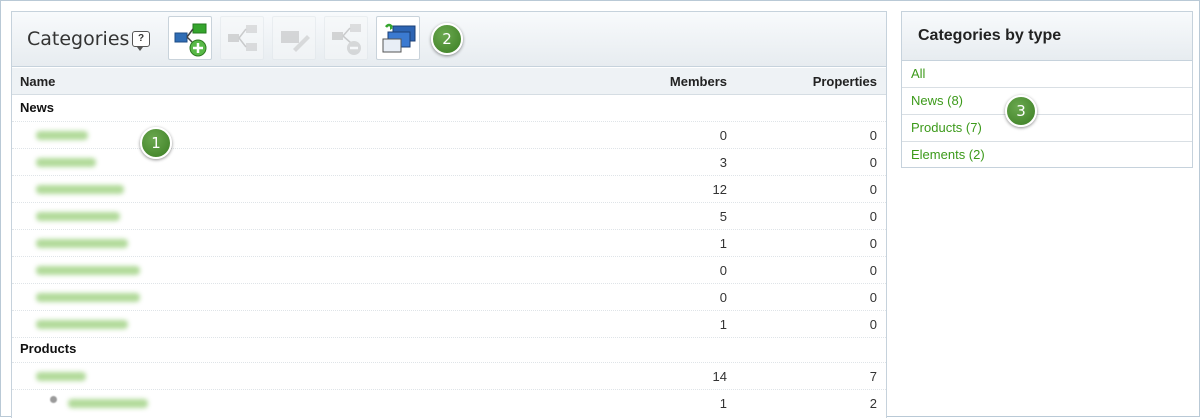 This screenshot has height=418, width=1200. Describe the element at coordinates (1047, 155) in the screenshot. I see `type-item-elements: Elements (2)` at that location.